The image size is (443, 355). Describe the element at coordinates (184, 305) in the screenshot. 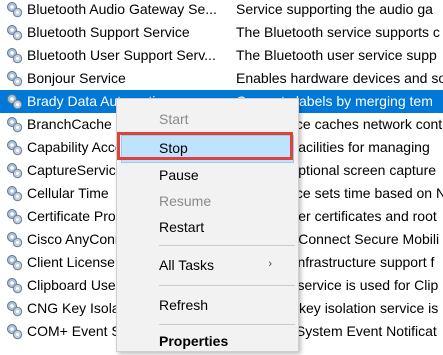

I see `menu-item-label: Refresh` at that location.